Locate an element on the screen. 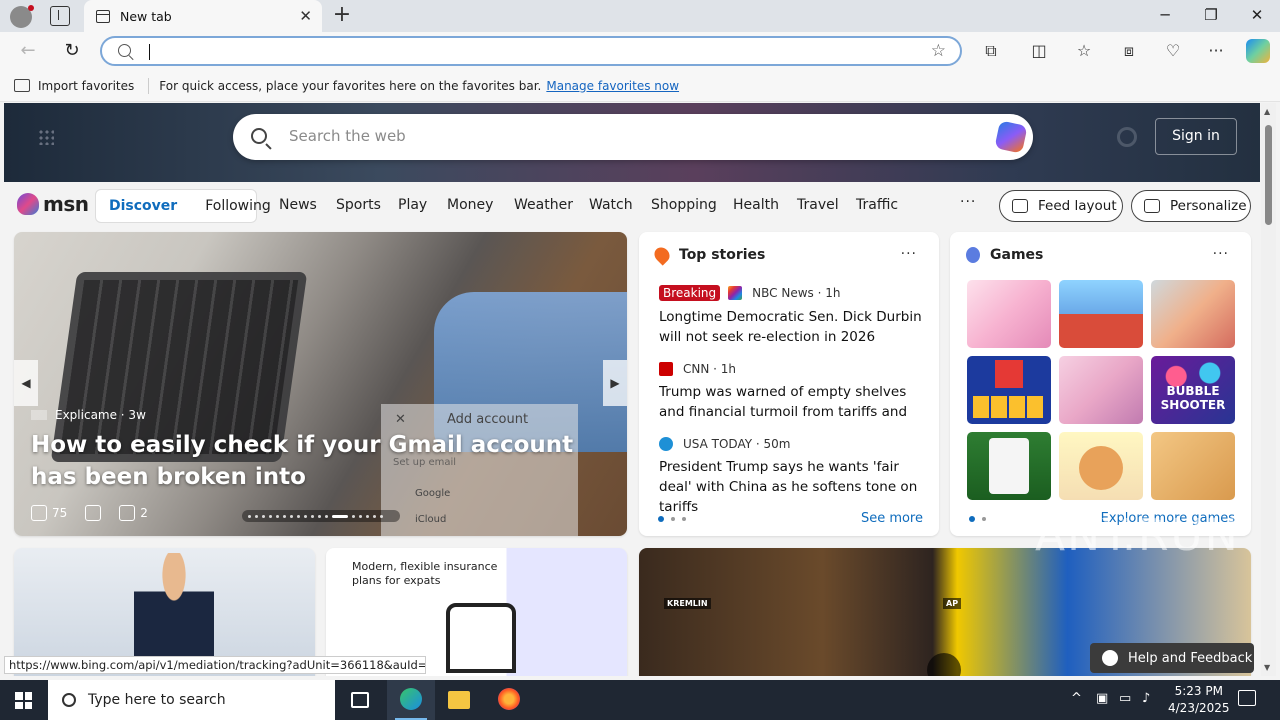  nav-play: Play is located at coordinates (412, 205).